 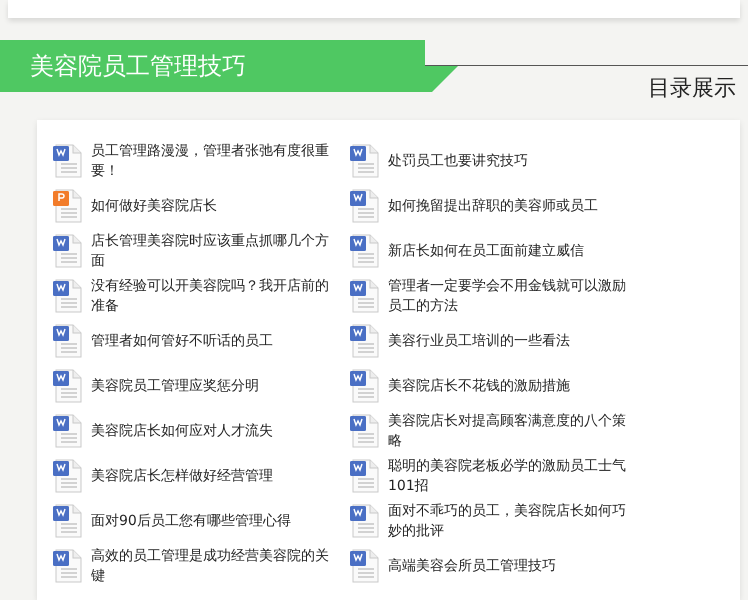 What do you see at coordinates (216, 160) in the screenshot?
I see `document-title: 员工管理路漫漫，管理者张弛有度很重要！` at bounding box center [216, 160].